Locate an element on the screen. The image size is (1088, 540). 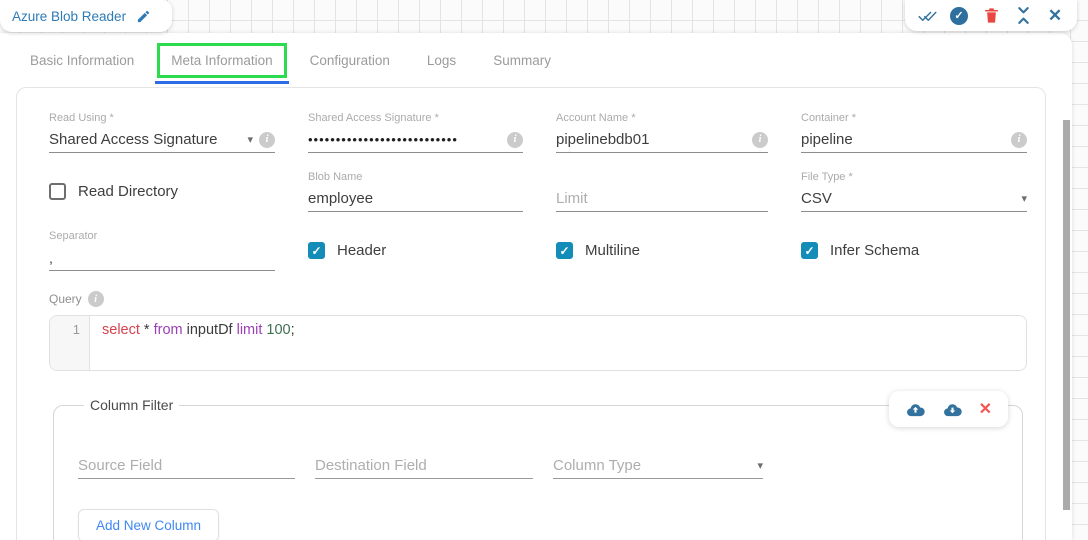
double-check-icon is located at coordinates (927, 16).